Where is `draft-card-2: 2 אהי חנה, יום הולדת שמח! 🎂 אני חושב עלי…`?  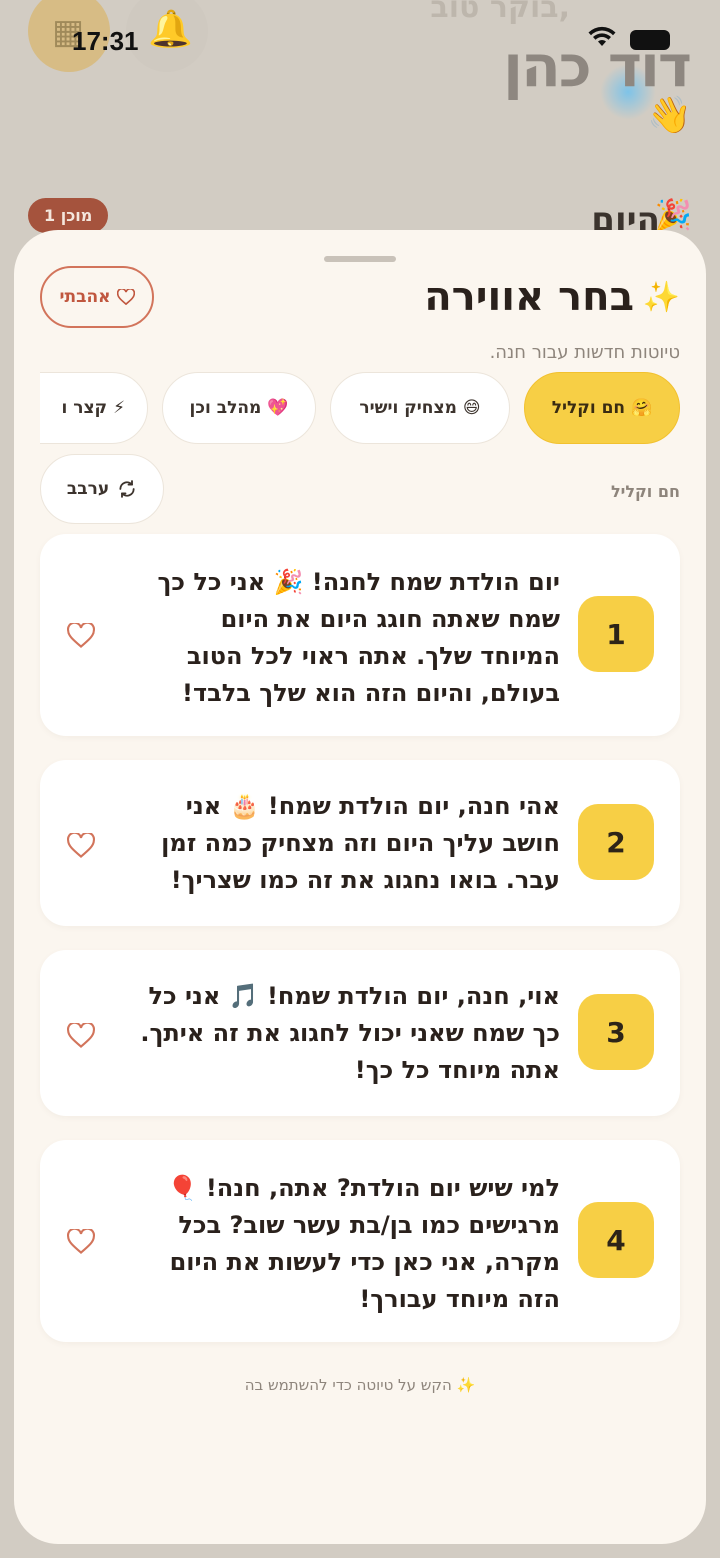
draft-card-2: 2 אהי חנה, יום הולדת שמח! 🎂 אני חושב עלי… is located at coordinates (360, 843).